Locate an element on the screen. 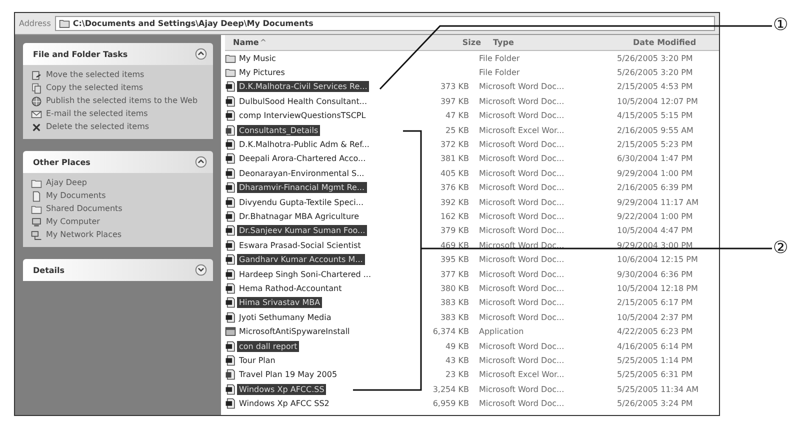  date-modified: 4/15/2005 5:15 PM is located at coordinates (655, 115).